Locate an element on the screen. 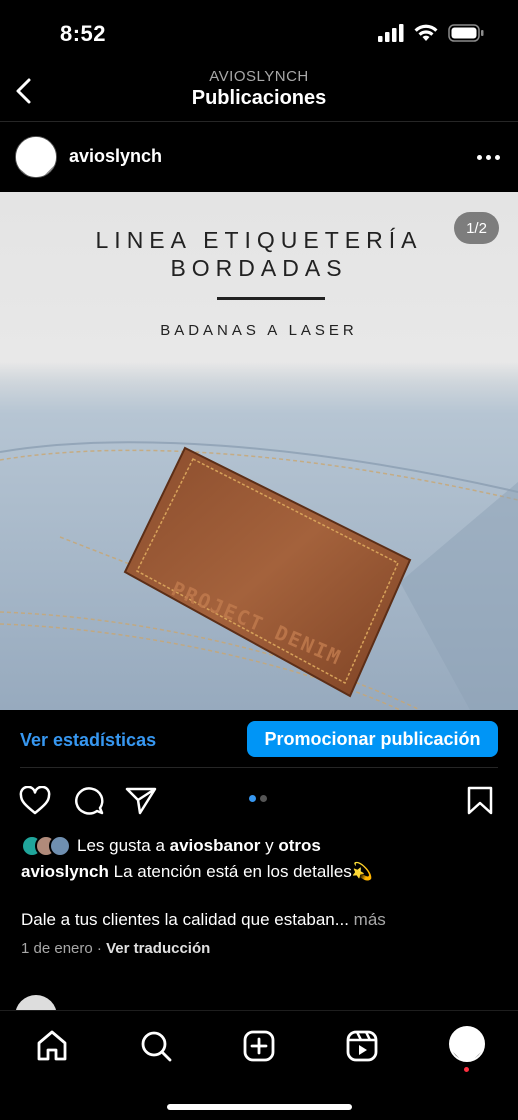 The width and height of the screenshot is (518, 1120). post-meta: 1 de enero · Ver traducción is located at coordinates (116, 948).